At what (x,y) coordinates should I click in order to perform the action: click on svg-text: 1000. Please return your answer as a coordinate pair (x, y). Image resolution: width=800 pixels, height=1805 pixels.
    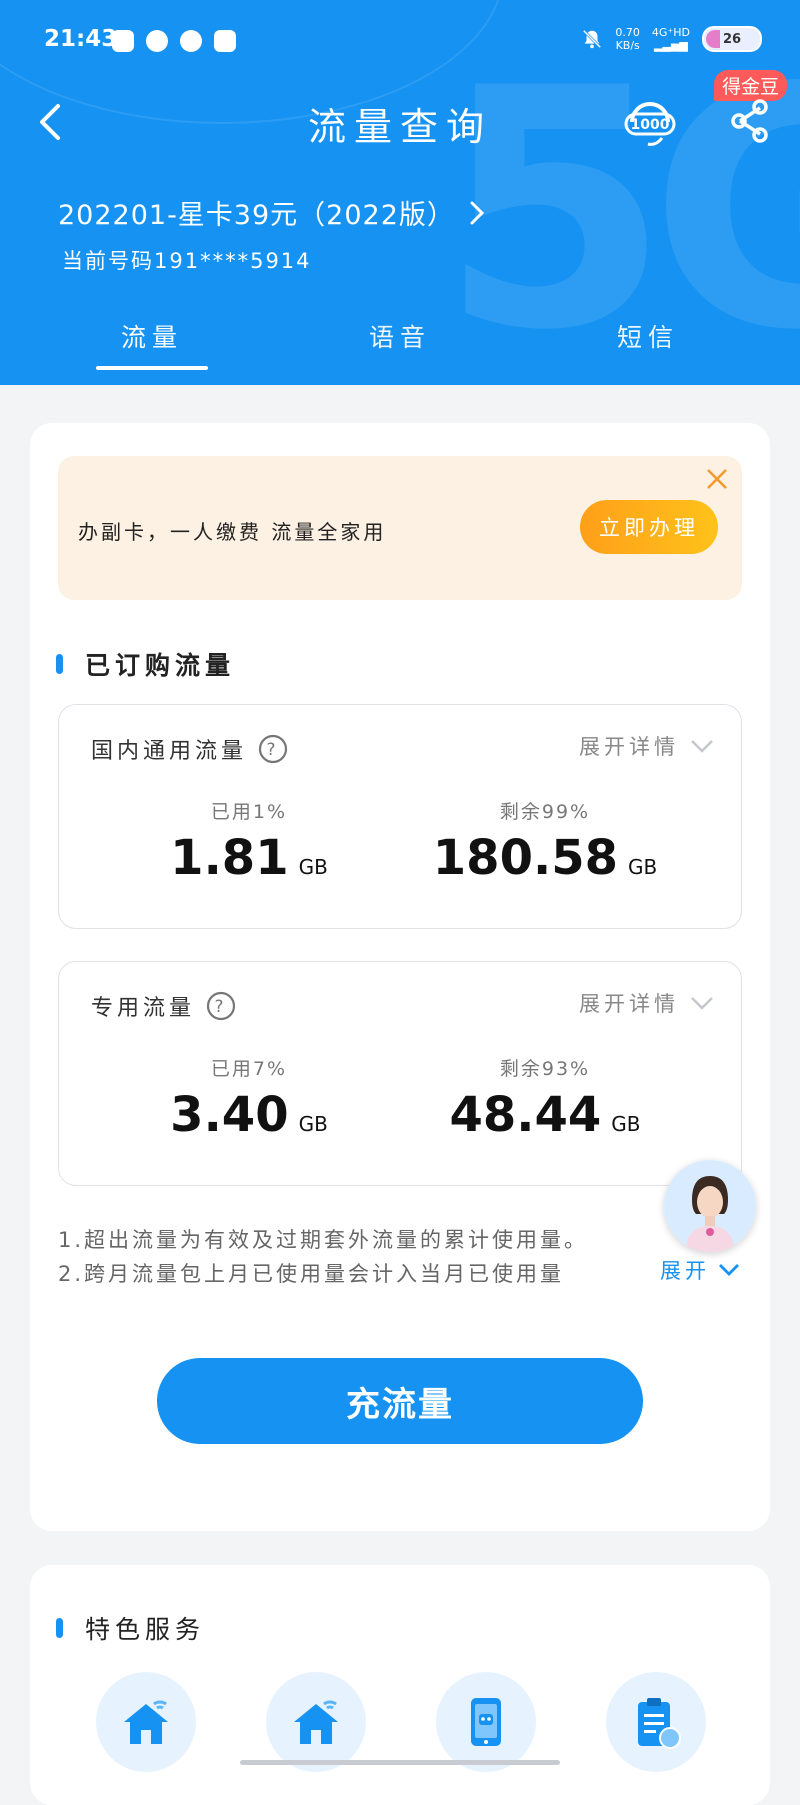
    Looking at the image, I should click on (650, 125).